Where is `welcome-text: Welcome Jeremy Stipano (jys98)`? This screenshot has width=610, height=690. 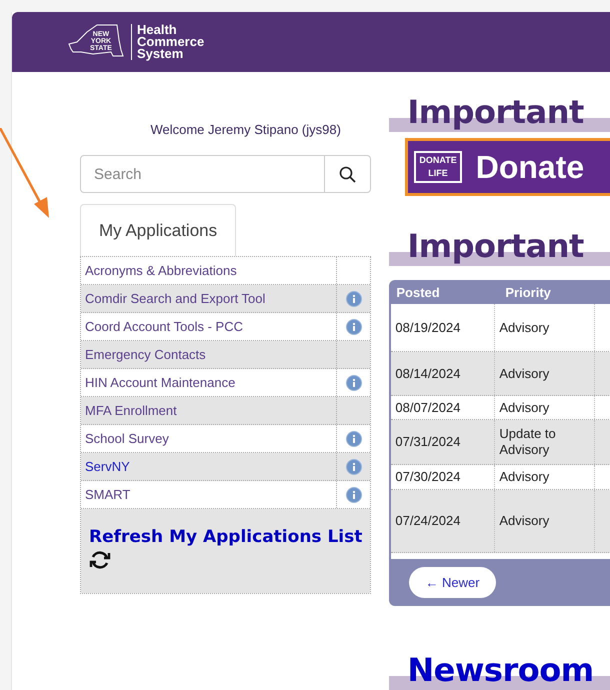
welcome-text: Welcome Jeremy Stipano (jys98) is located at coordinates (245, 129).